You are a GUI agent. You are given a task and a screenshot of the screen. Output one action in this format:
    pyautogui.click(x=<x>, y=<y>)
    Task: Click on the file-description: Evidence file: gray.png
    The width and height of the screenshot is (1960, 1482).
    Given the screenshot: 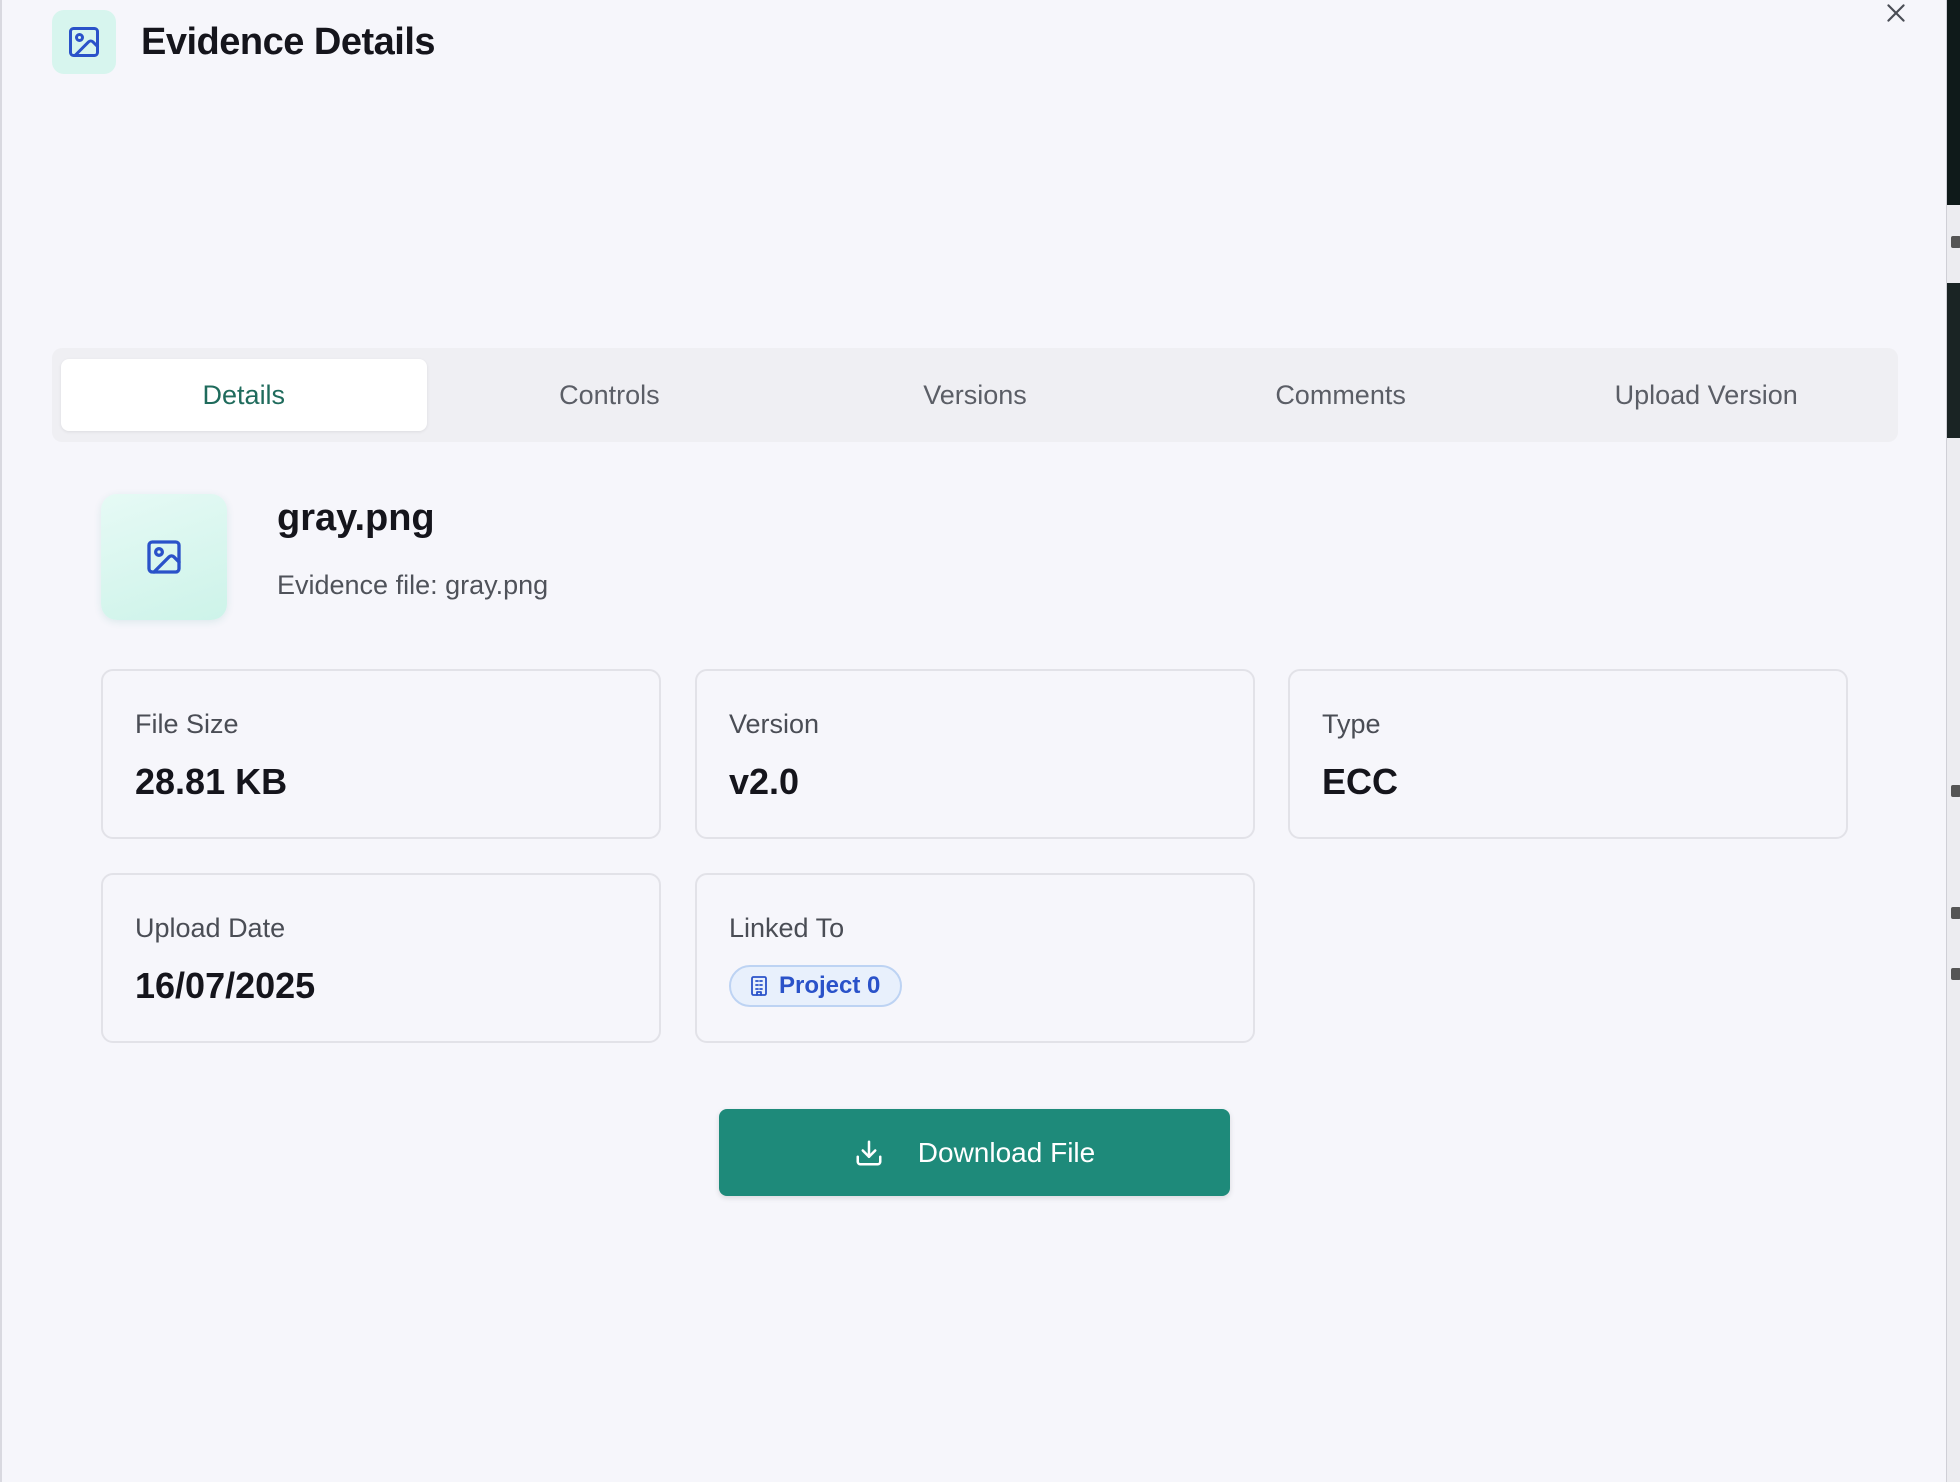 What is the action you would take?
    pyautogui.click(x=413, y=585)
    